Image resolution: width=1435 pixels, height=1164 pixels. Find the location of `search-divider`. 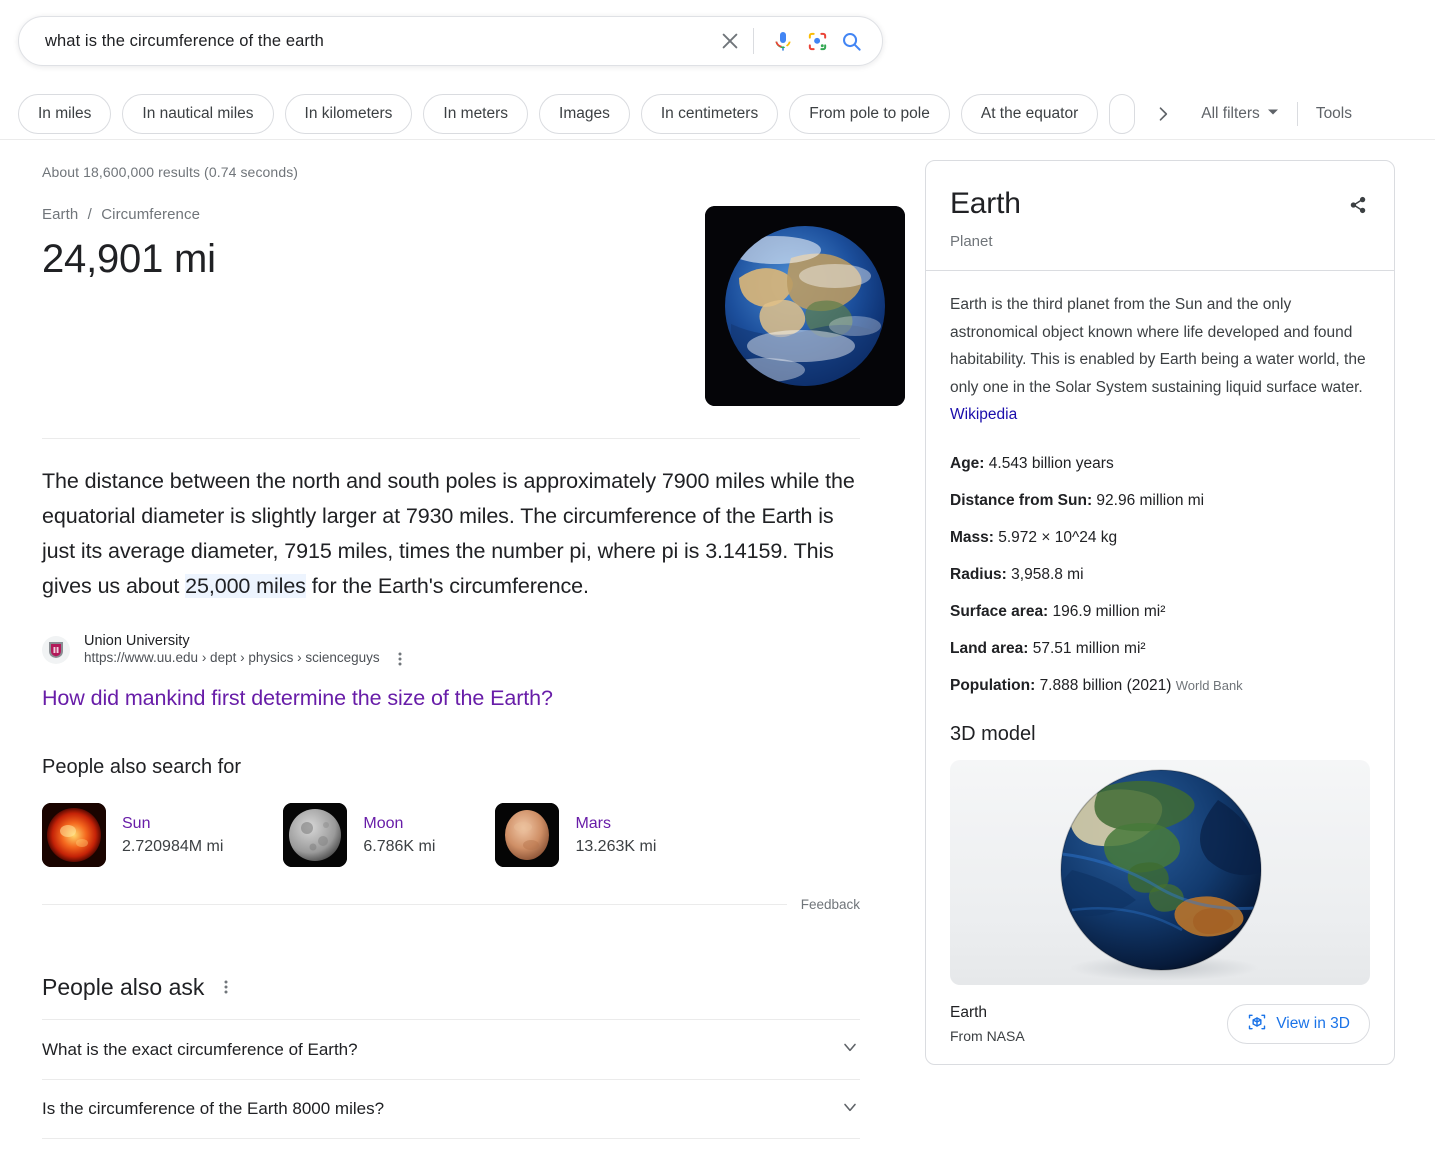

search-divider is located at coordinates (753, 41).